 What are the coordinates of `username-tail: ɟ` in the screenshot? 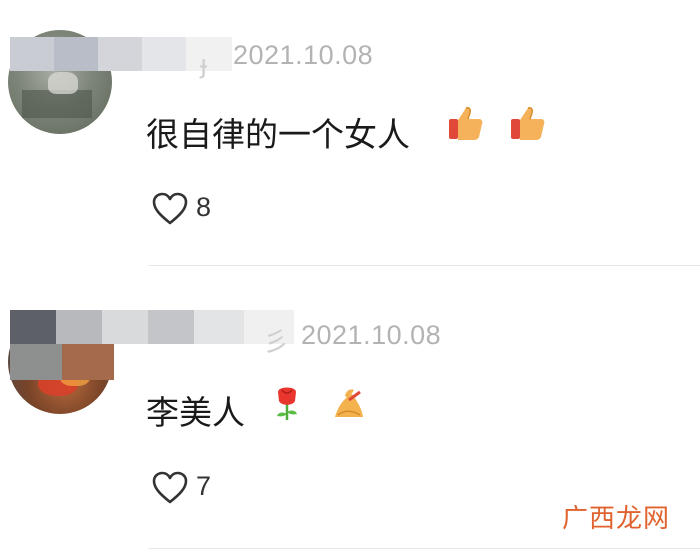 It's located at (204, 65).